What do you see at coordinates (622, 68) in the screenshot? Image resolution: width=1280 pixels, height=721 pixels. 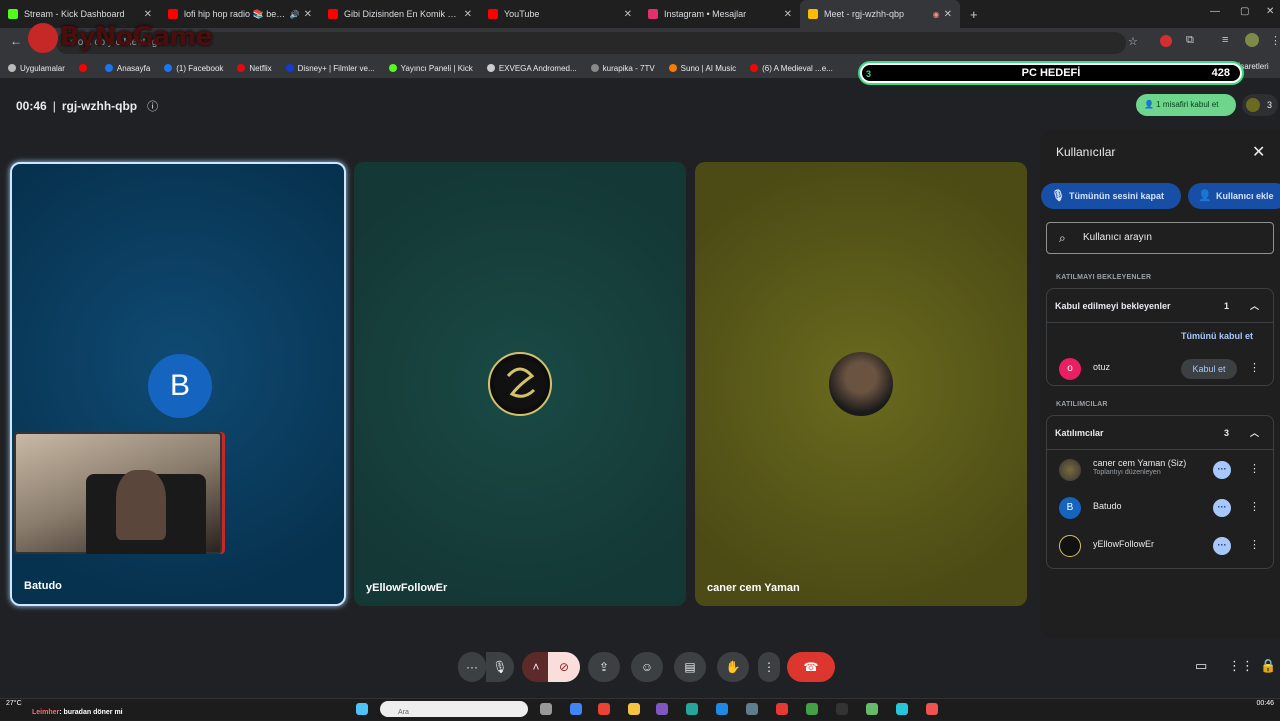 I see `bookmark-item: kurapika - 7TV` at bounding box center [622, 68].